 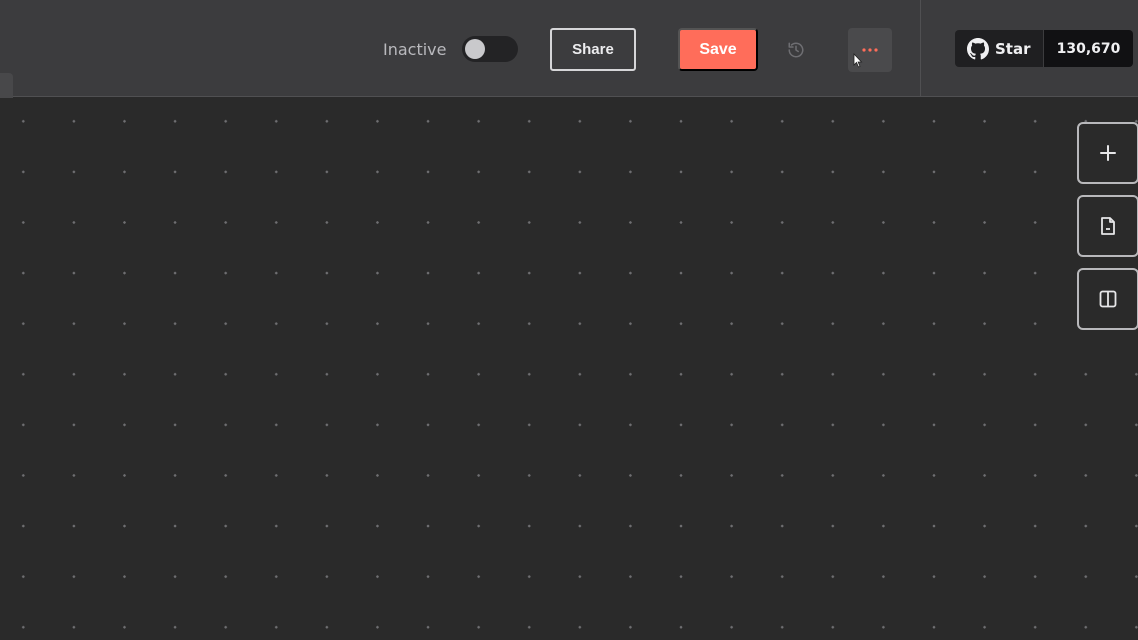 I want to click on panel-icon, so click(x=1108, y=299).